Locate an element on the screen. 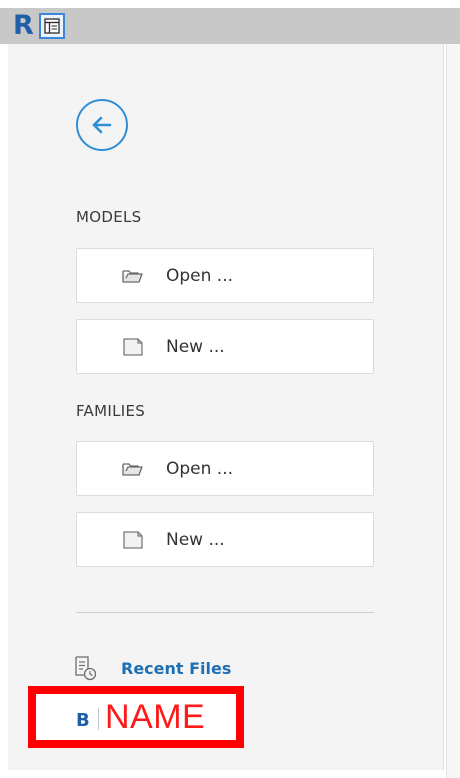 The image size is (460, 778). title-bar is located at coordinates (230, 26).